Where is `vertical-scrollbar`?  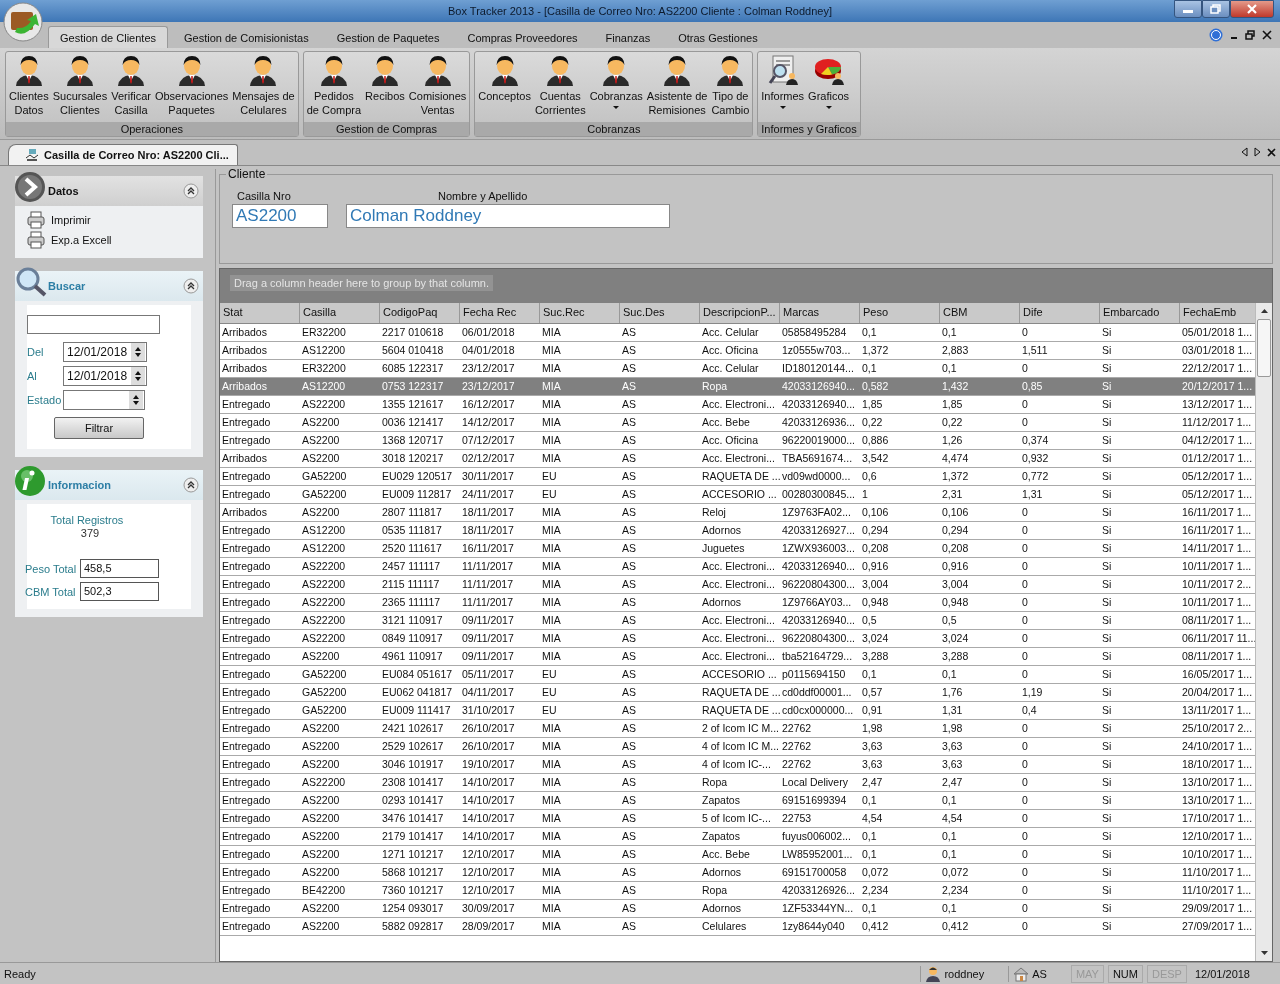
vertical-scrollbar is located at coordinates (1263, 632).